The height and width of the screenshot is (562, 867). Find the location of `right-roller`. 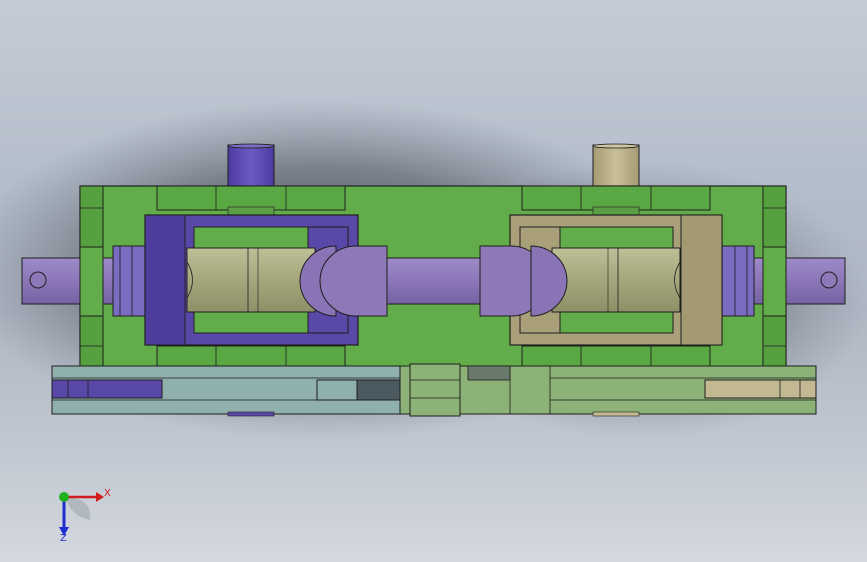

right-roller is located at coordinates (616, 280).